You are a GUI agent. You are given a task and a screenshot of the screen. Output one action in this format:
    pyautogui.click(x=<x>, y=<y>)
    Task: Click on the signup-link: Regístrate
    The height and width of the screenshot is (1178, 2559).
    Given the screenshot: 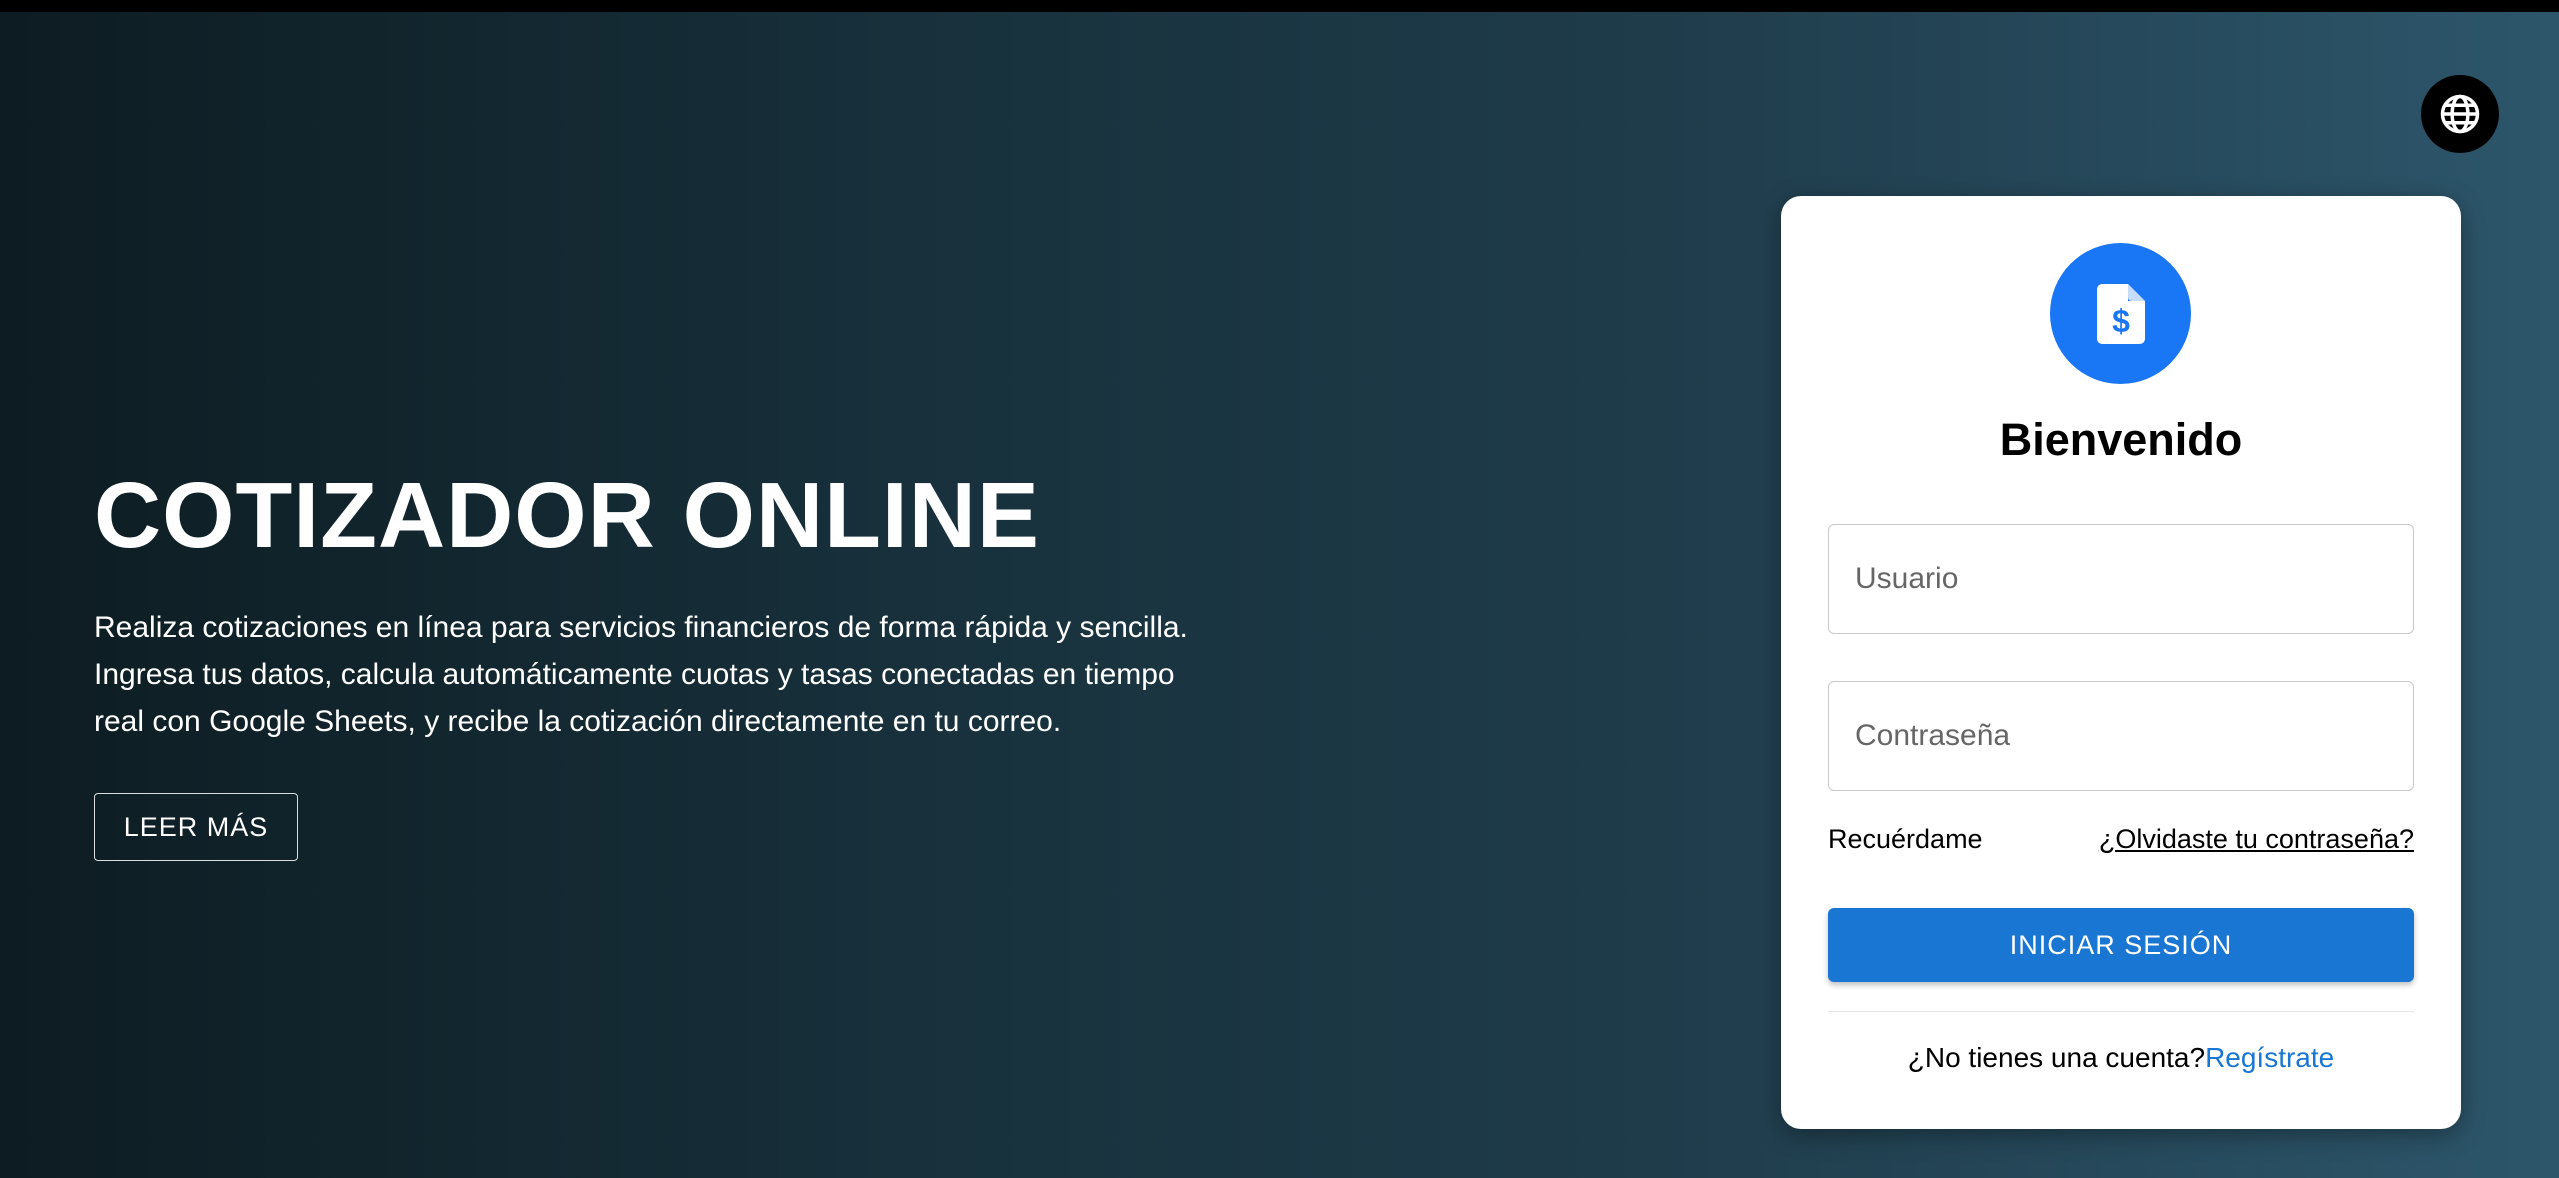 What is the action you would take?
    pyautogui.click(x=2269, y=1057)
    